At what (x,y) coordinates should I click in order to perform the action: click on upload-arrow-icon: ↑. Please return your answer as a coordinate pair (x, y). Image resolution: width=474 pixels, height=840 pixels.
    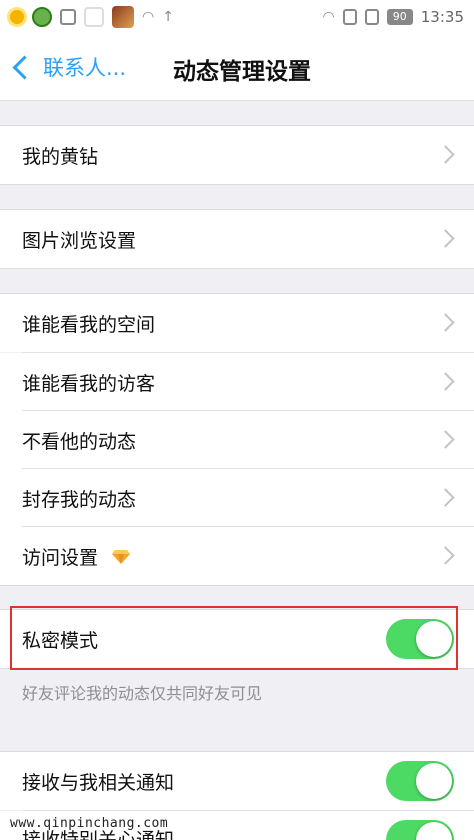
    Looking at the image, I should click on (168, 17).